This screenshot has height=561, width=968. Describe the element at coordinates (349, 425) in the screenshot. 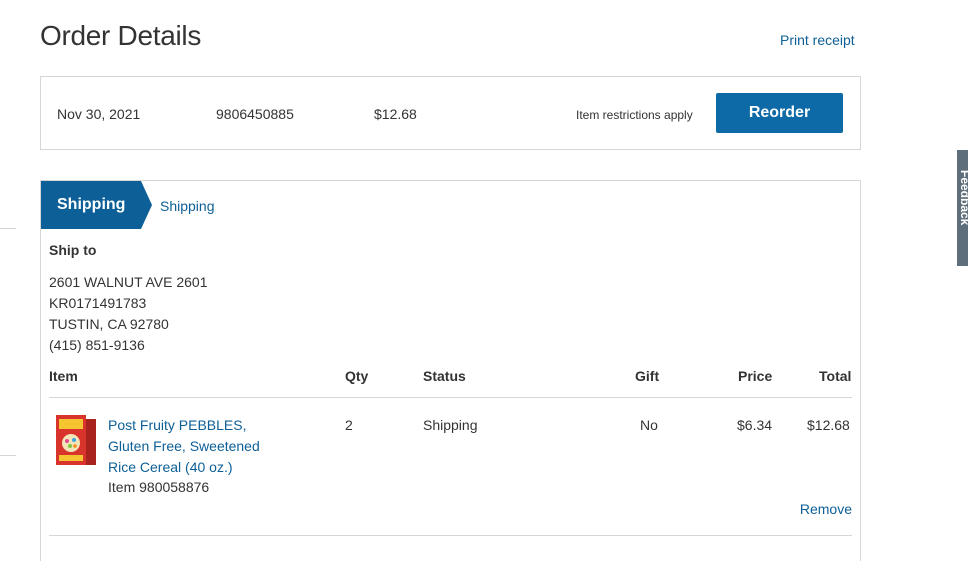

I see `product-qty: 2` at that location.